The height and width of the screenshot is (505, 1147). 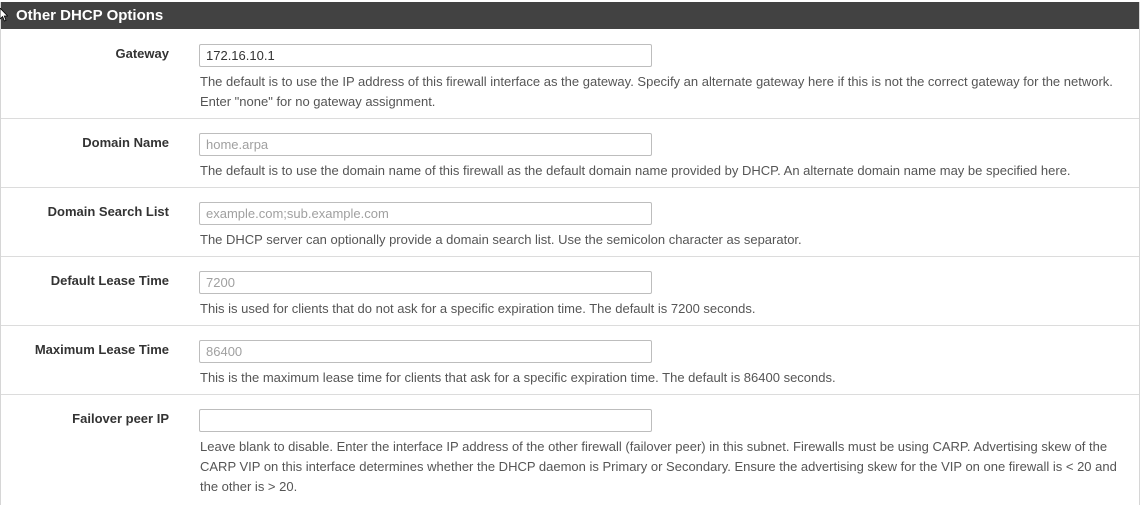 I want to click on failover-peer-ip-input, so click(x=425, y=420).